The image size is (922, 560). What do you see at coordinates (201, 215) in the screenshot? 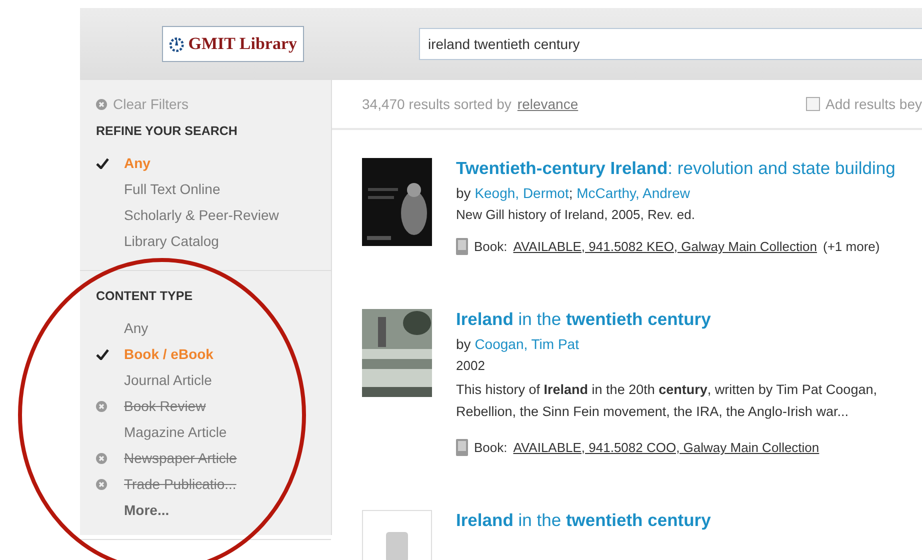
I see `facet-option: Scholarly & Peer-Review` at bounding box center [201, 215].